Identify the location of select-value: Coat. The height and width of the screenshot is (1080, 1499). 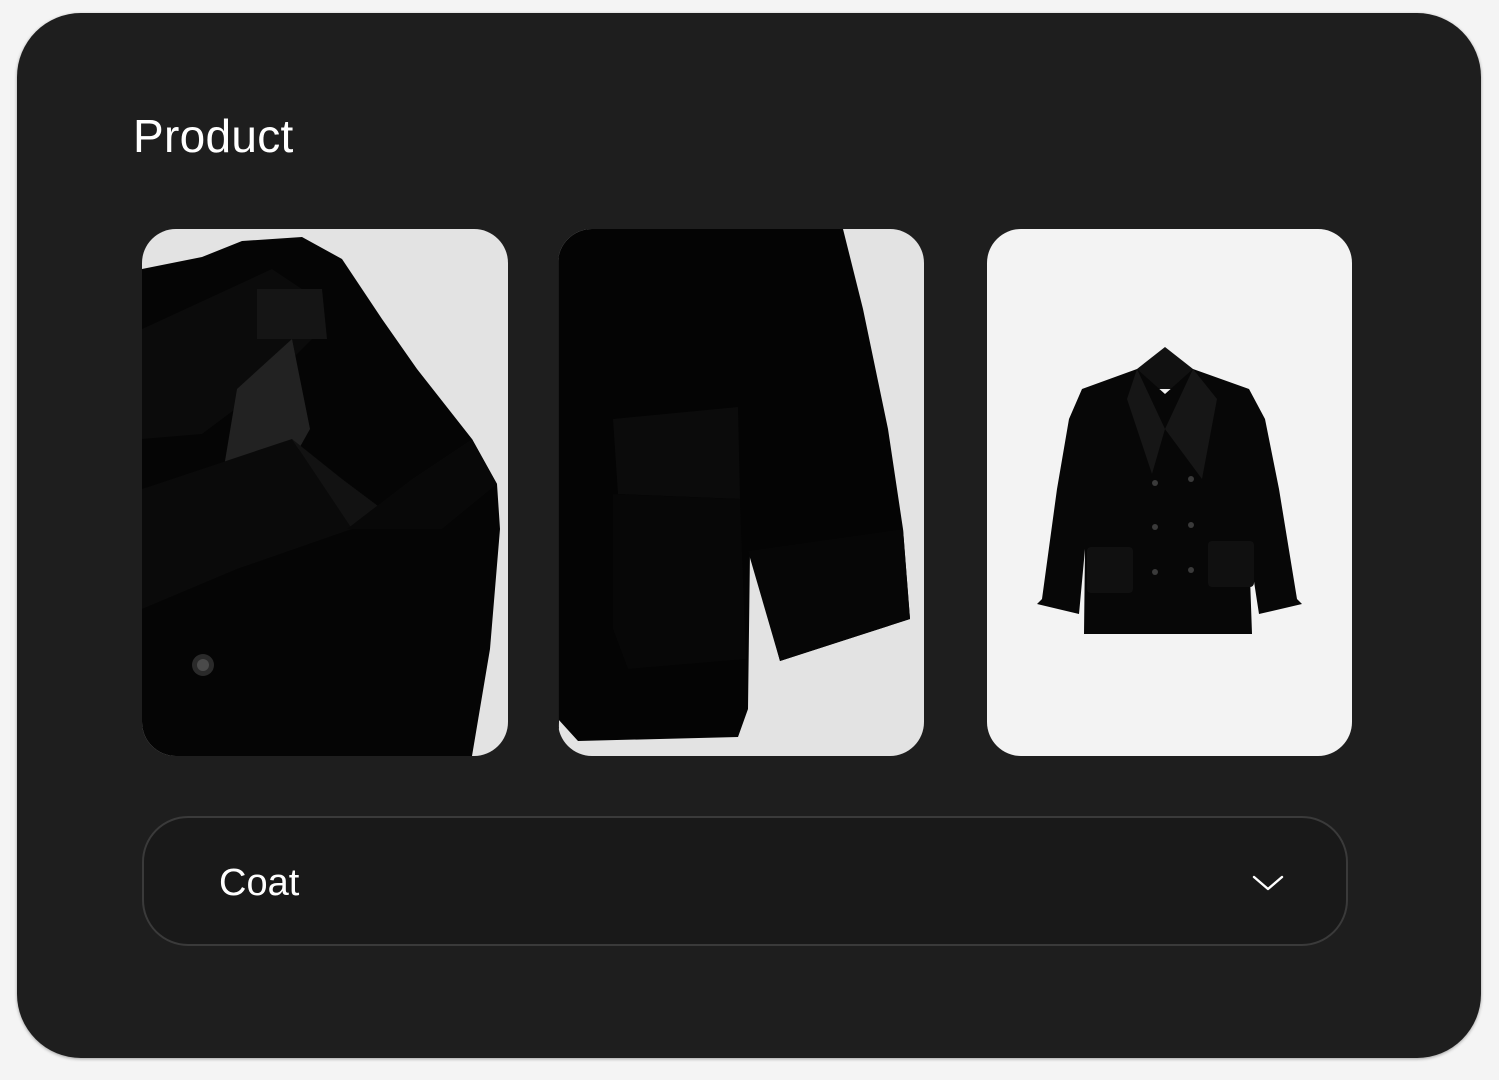
(259, 883).